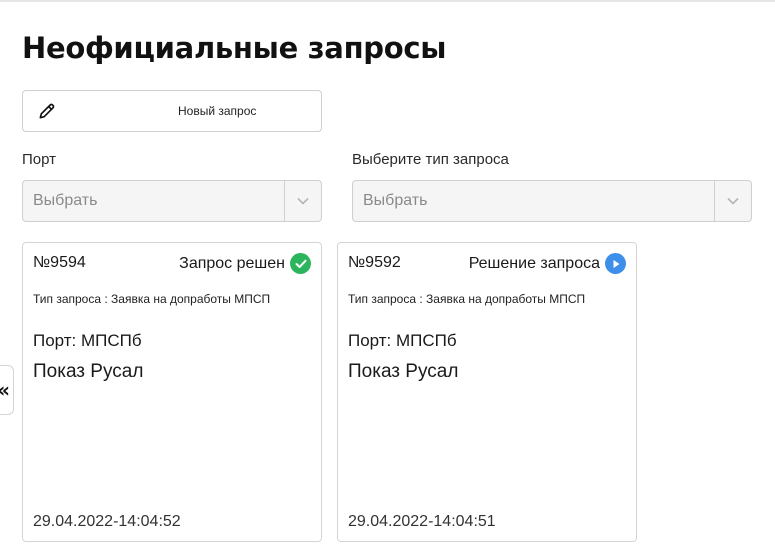 The width and height of the screenshot is (775, 546). I want to click on pencil-icon, so click(47, 111).